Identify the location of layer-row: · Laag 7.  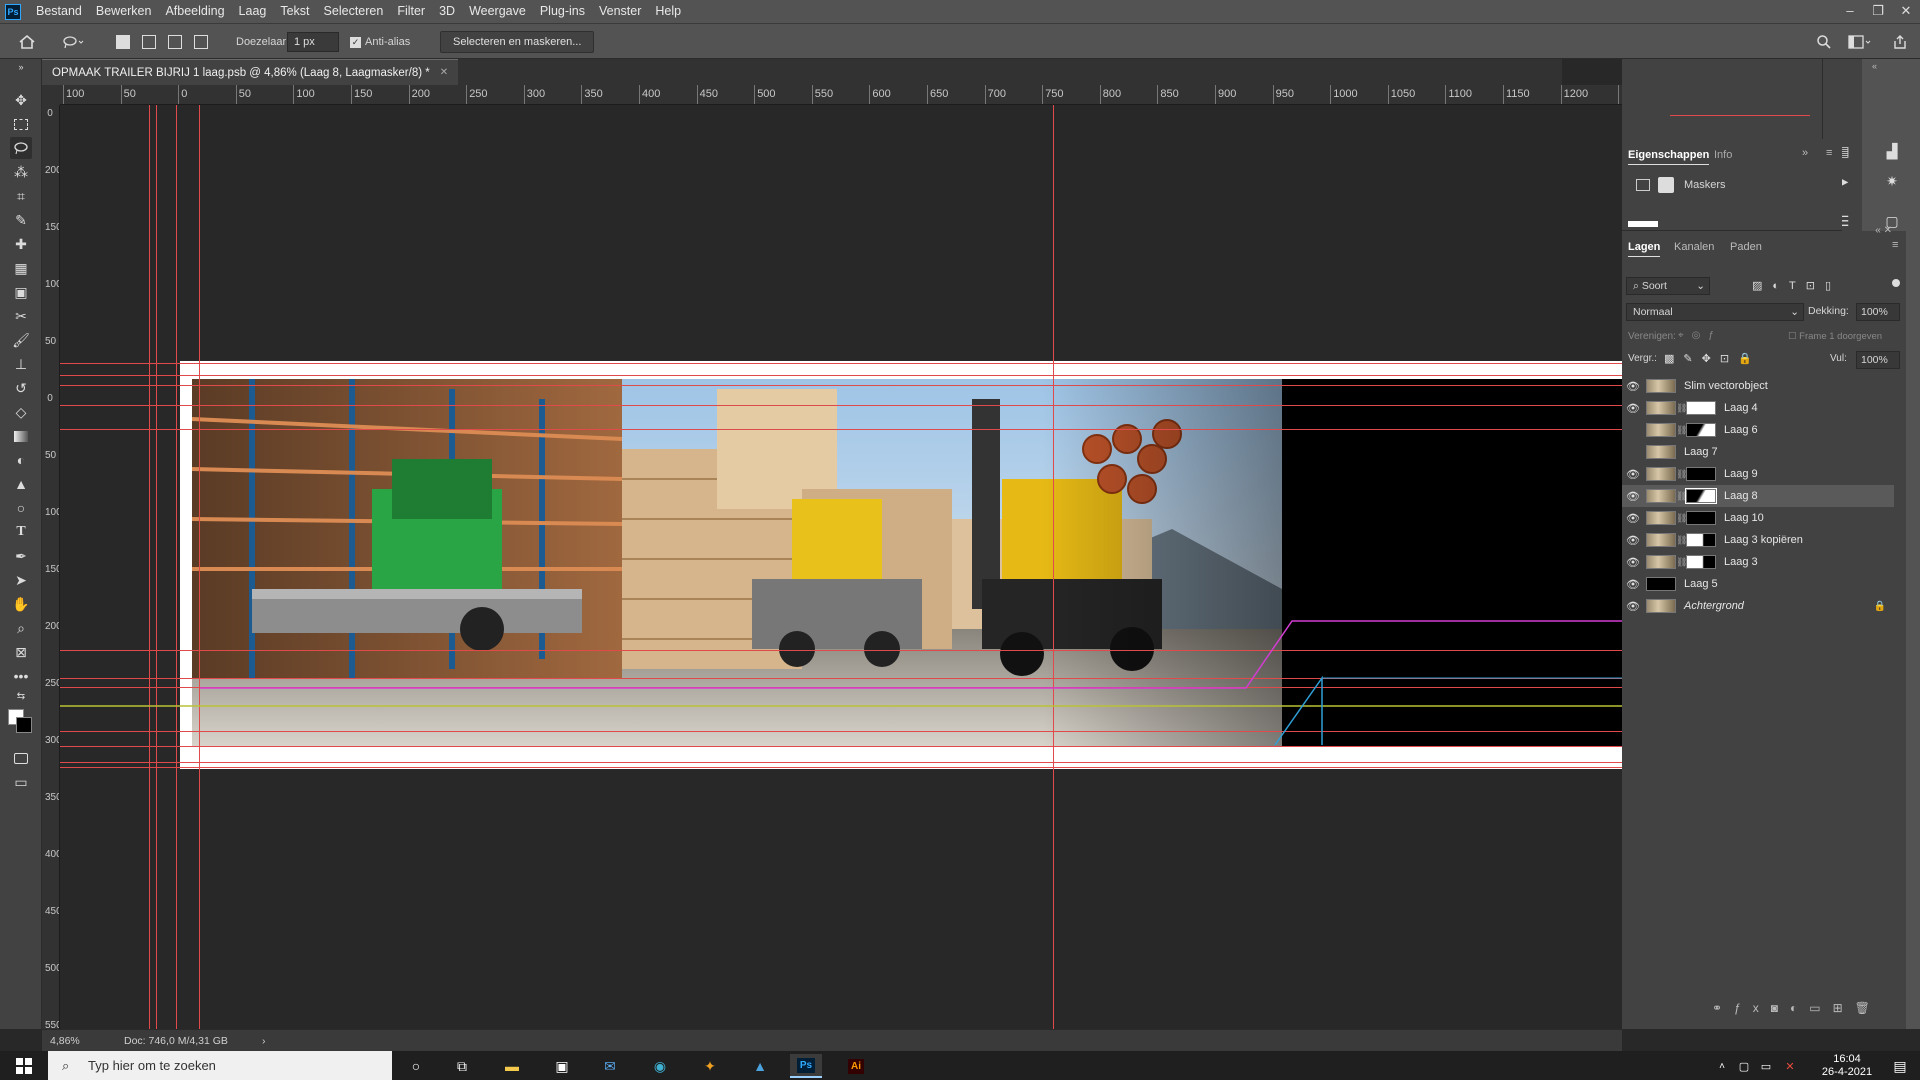
(1758, 452).